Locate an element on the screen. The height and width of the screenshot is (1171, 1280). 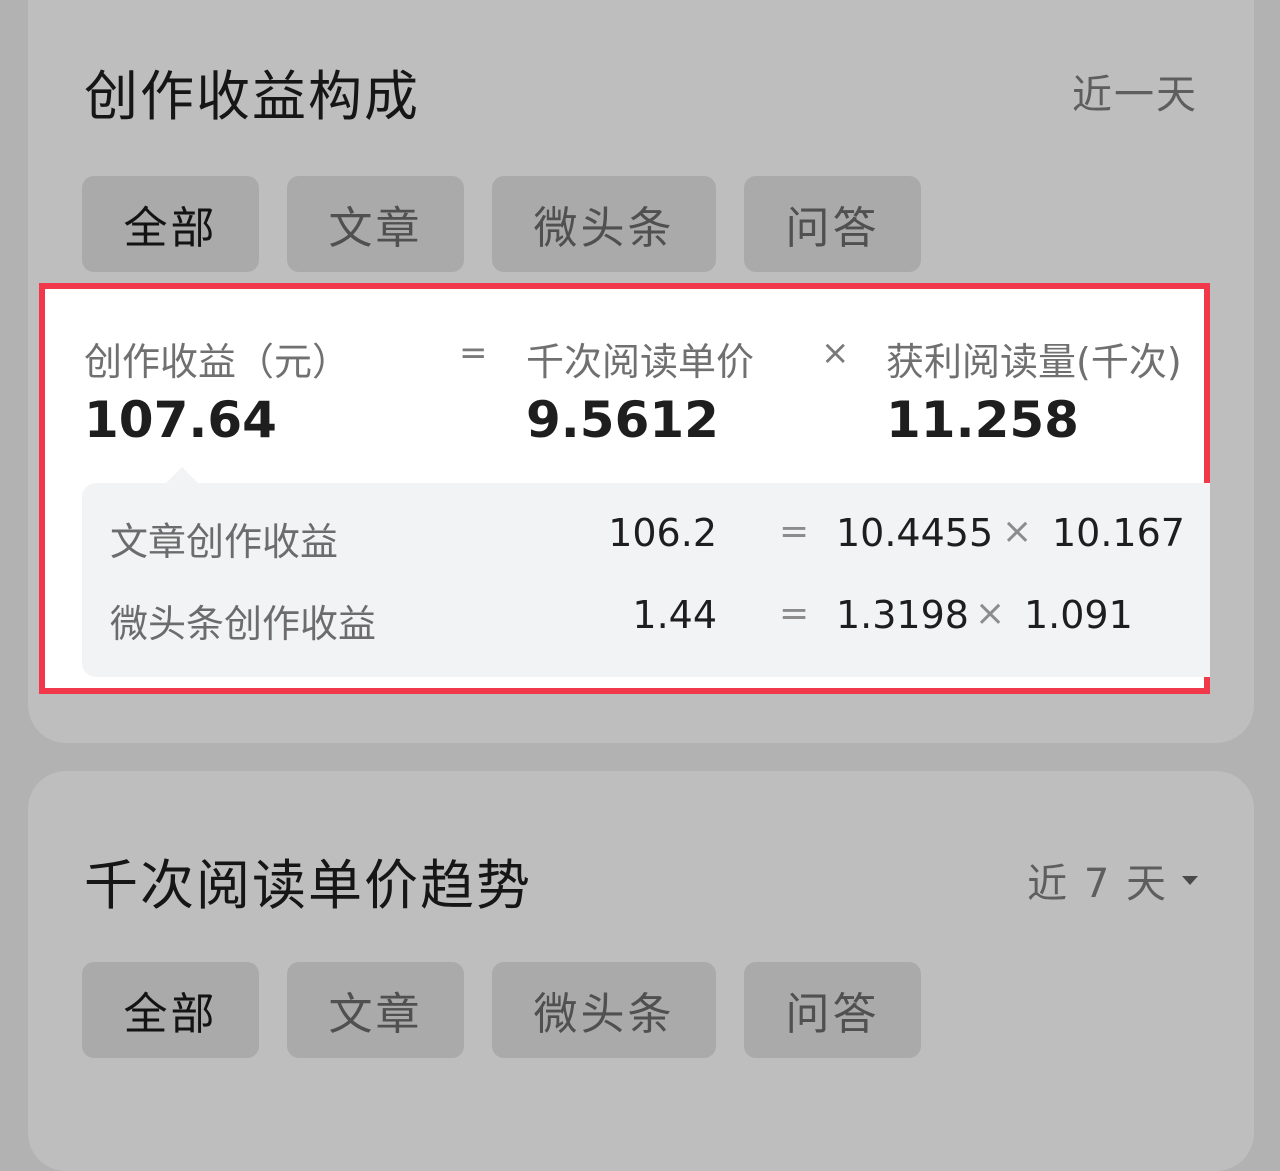
caret-down-icon is located at coordinates (1190, 880).